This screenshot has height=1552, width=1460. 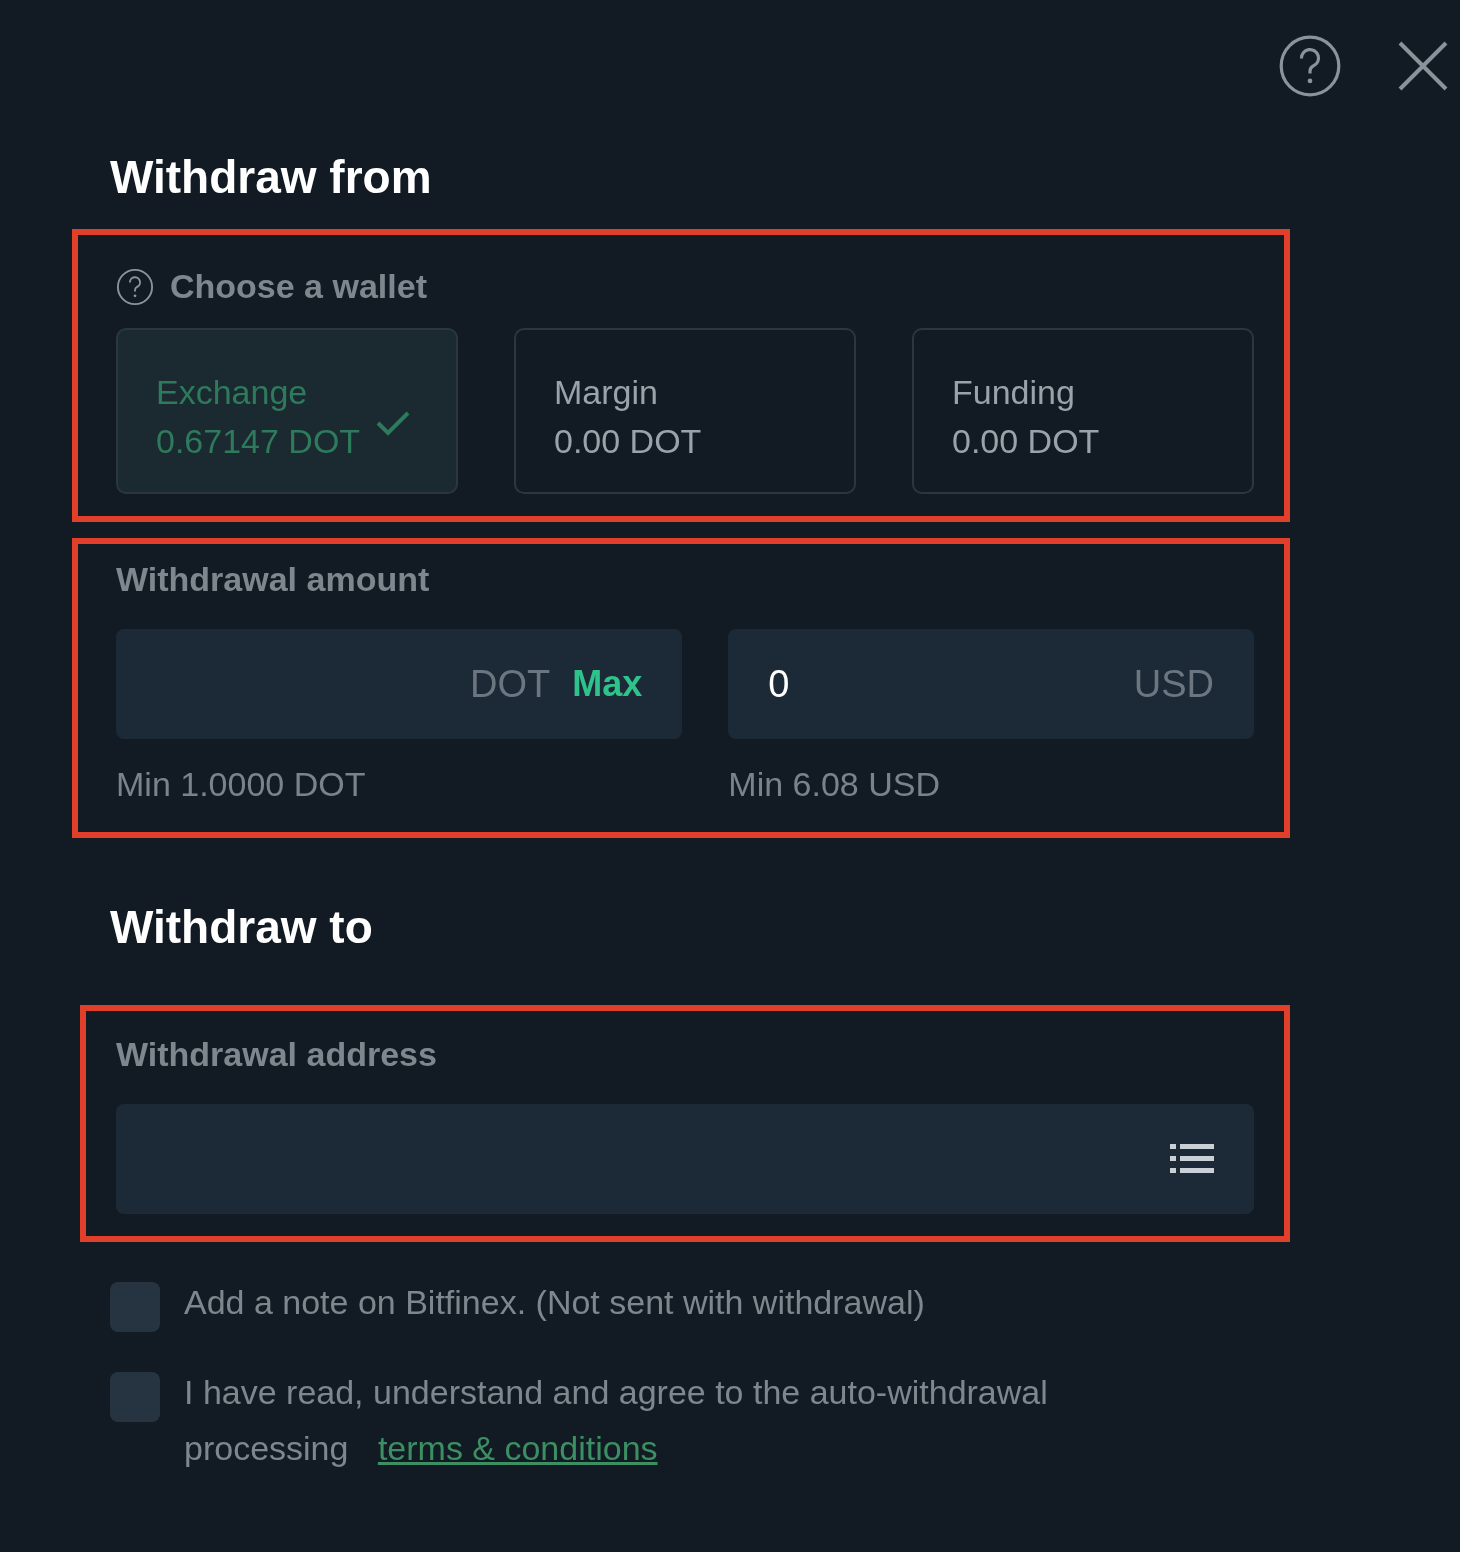 I want to click on wallet-balance: 0.67147 DOT, so click(x=258, y=442).